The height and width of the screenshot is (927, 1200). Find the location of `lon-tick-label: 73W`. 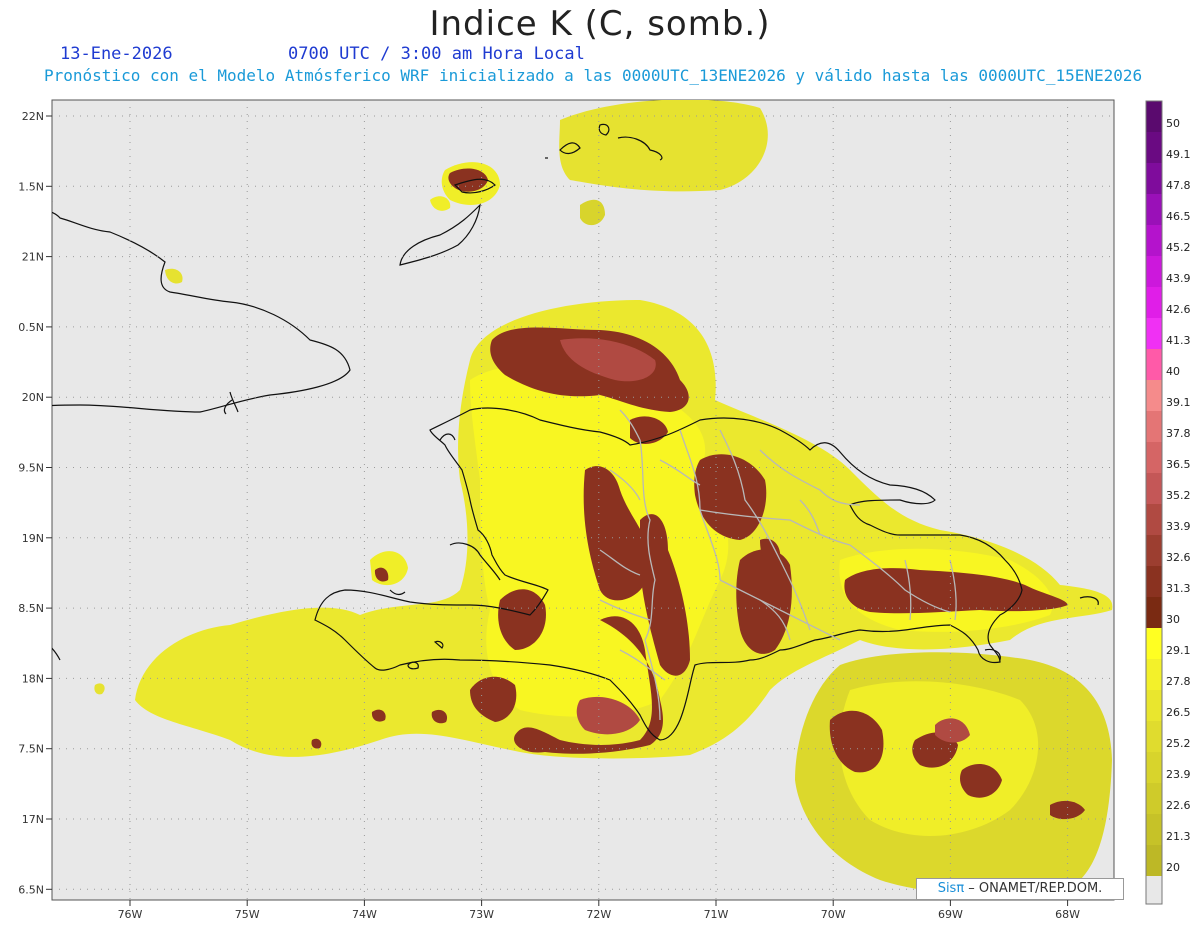

lon-tick-label: 73W is located at coordinates (481, 914).